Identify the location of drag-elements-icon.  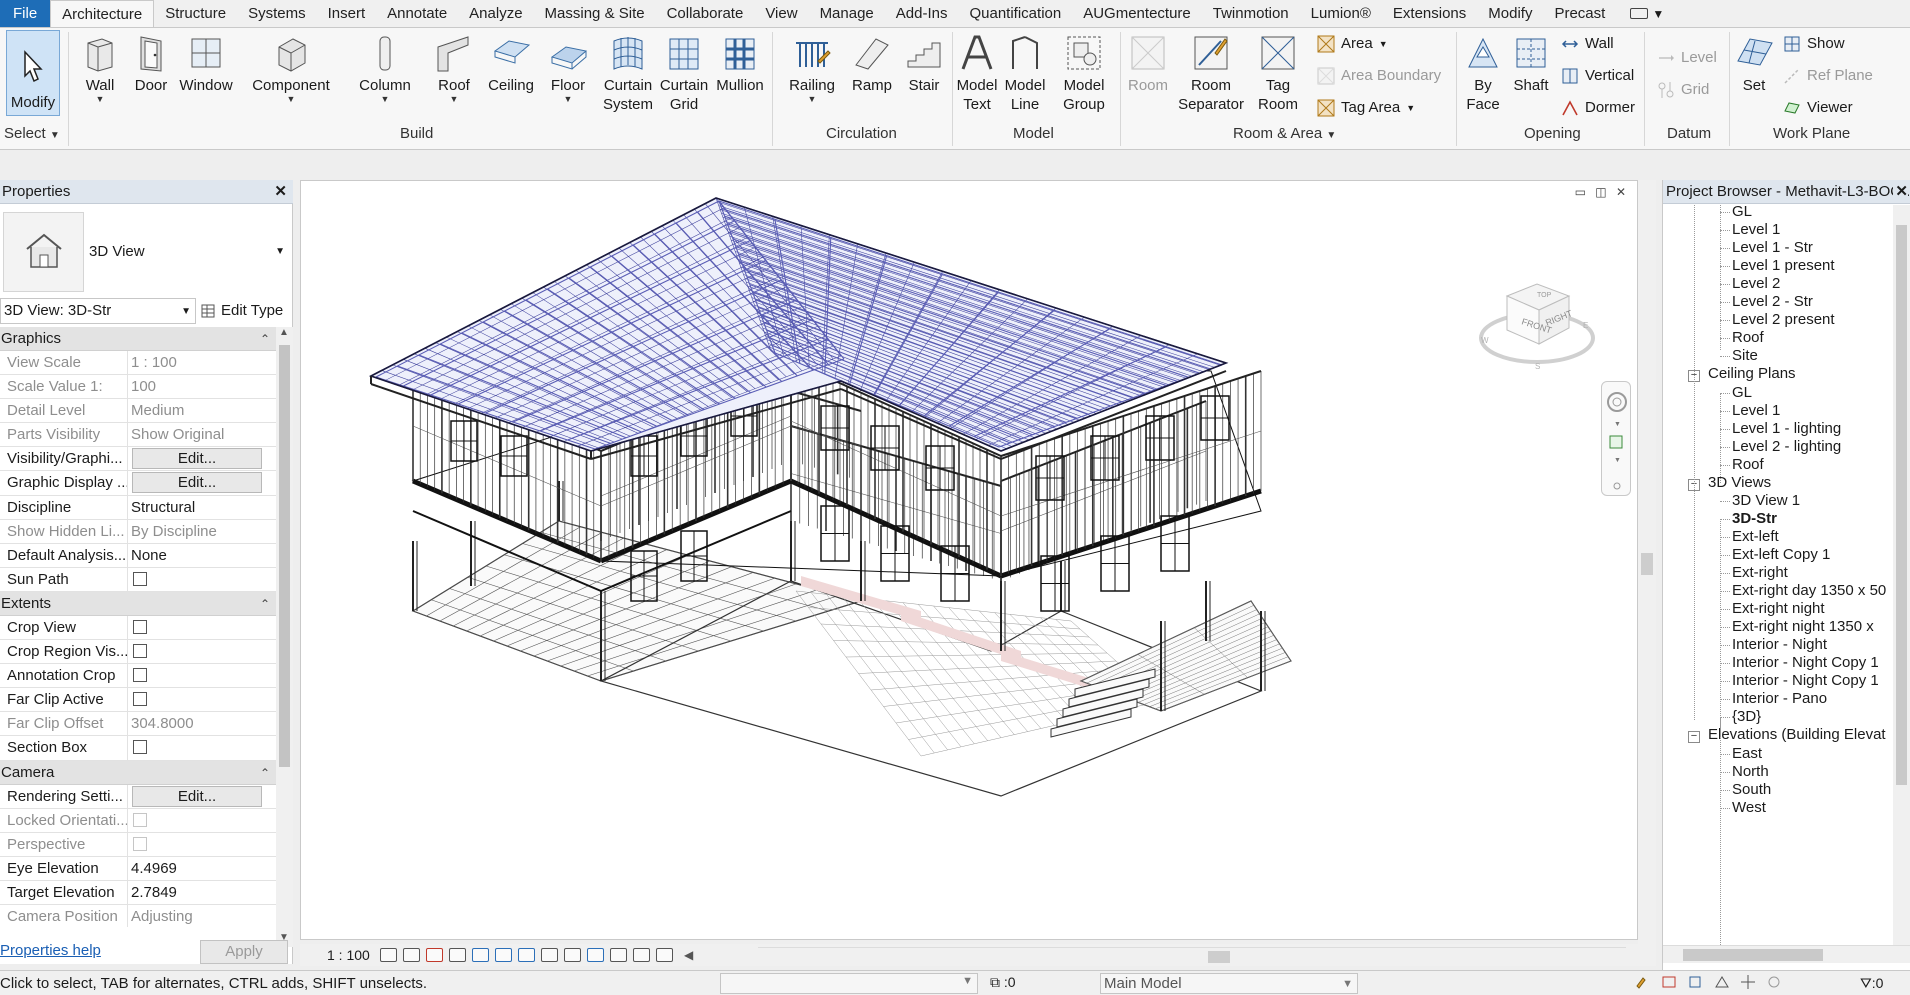
(1748, 982).